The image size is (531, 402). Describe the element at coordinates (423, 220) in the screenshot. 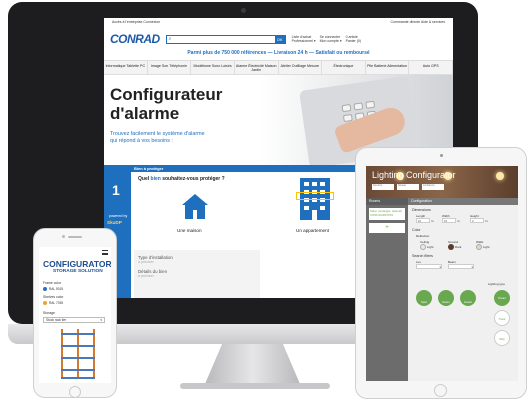

I see `length-input: 10` at that location.